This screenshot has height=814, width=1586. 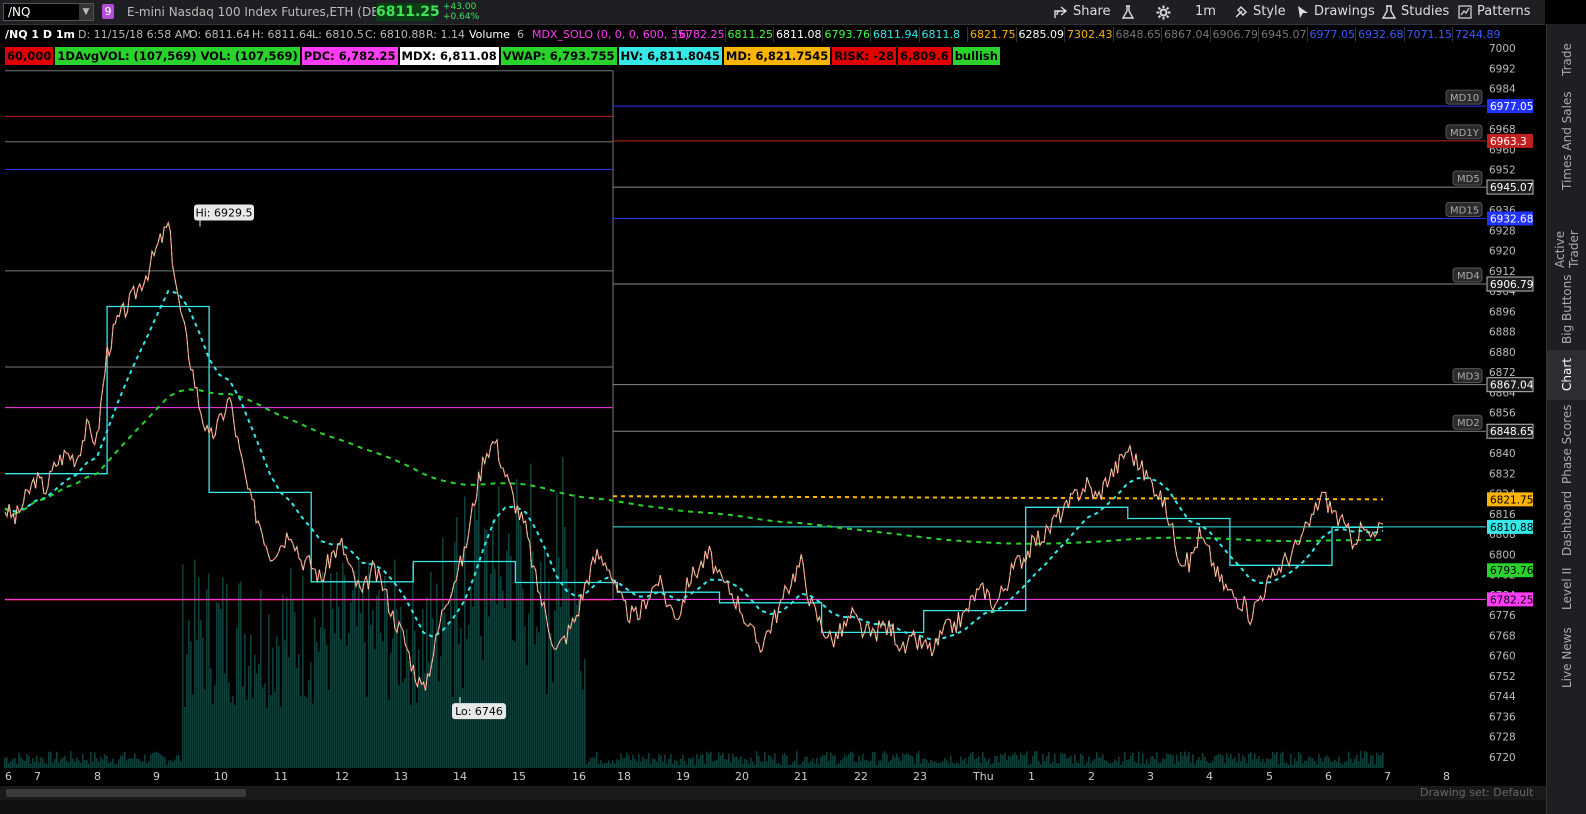 What do you see at coordinates (224, 215) in the screenshot?
I see `hi-label: Hi: 6929.5` at bounding box center [224, 215].